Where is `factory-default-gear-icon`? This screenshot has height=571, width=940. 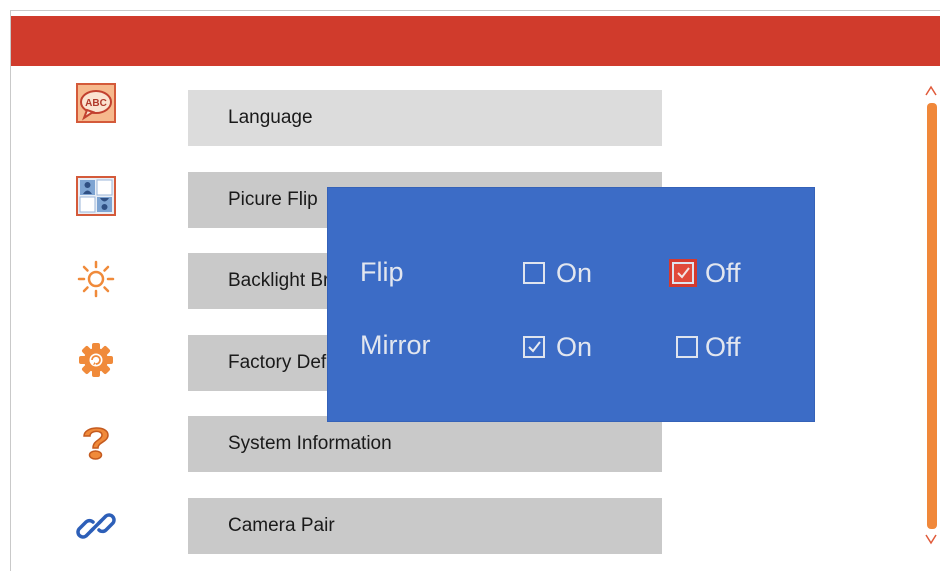
factory-default-gear-icon is located at coordinates (96, 360).